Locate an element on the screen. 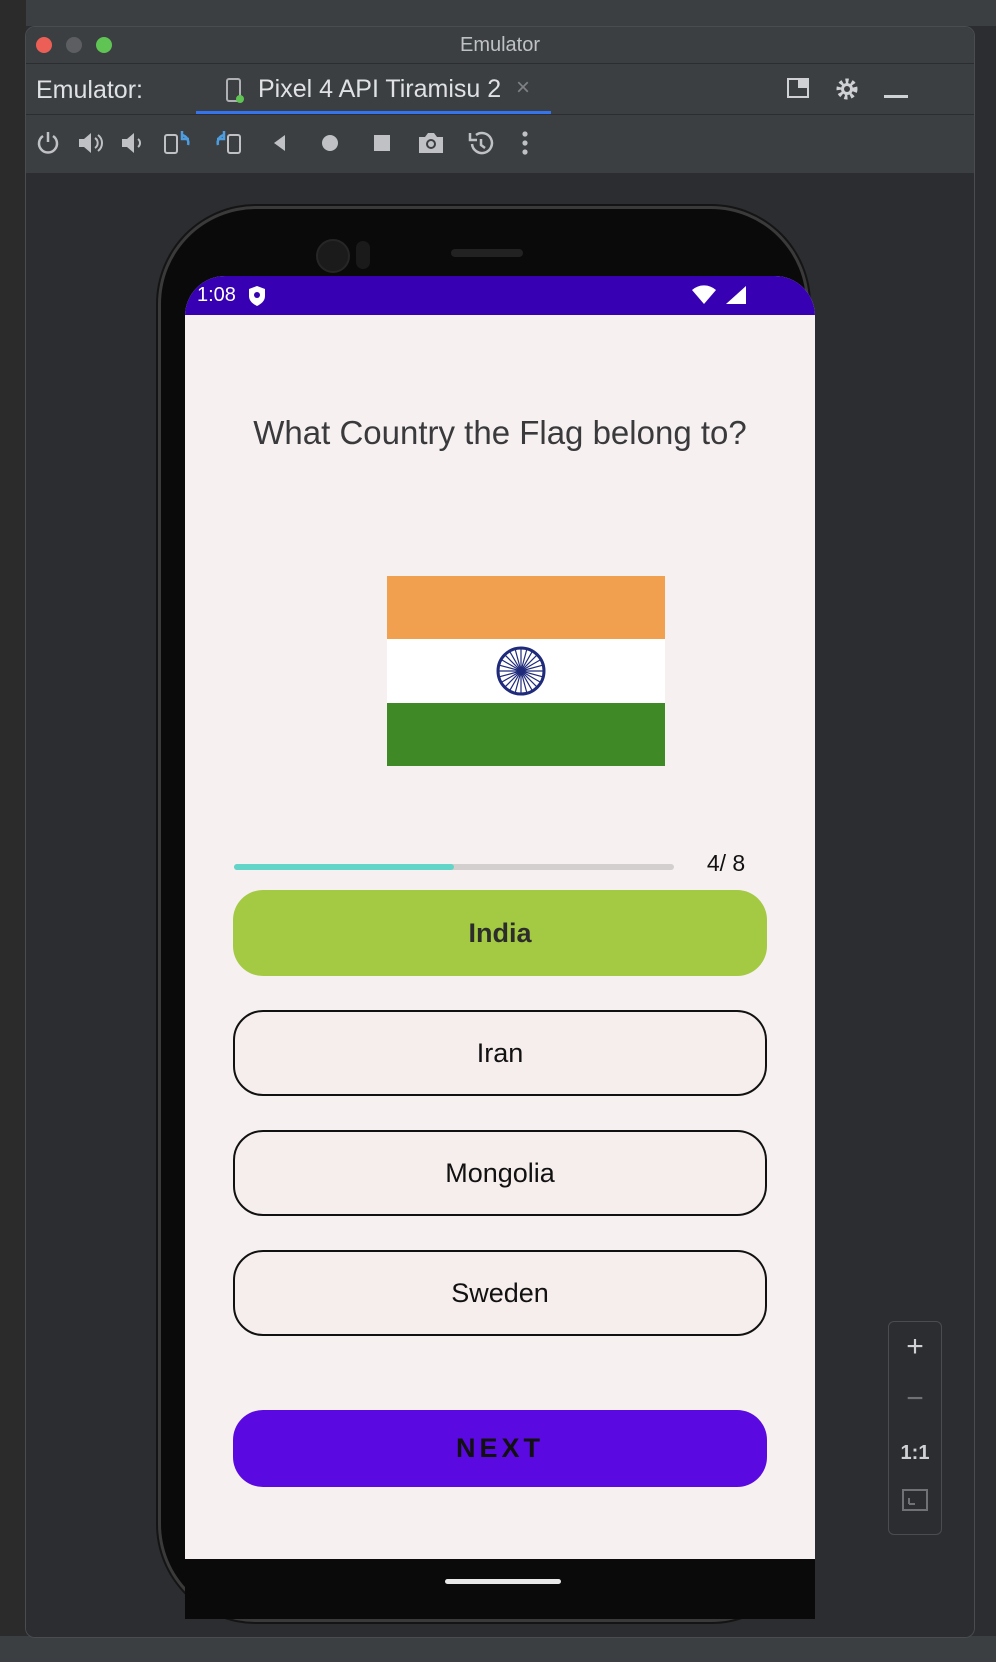 The image size is (996, 1662). flag-band-white is located at coordinates (526, 671).